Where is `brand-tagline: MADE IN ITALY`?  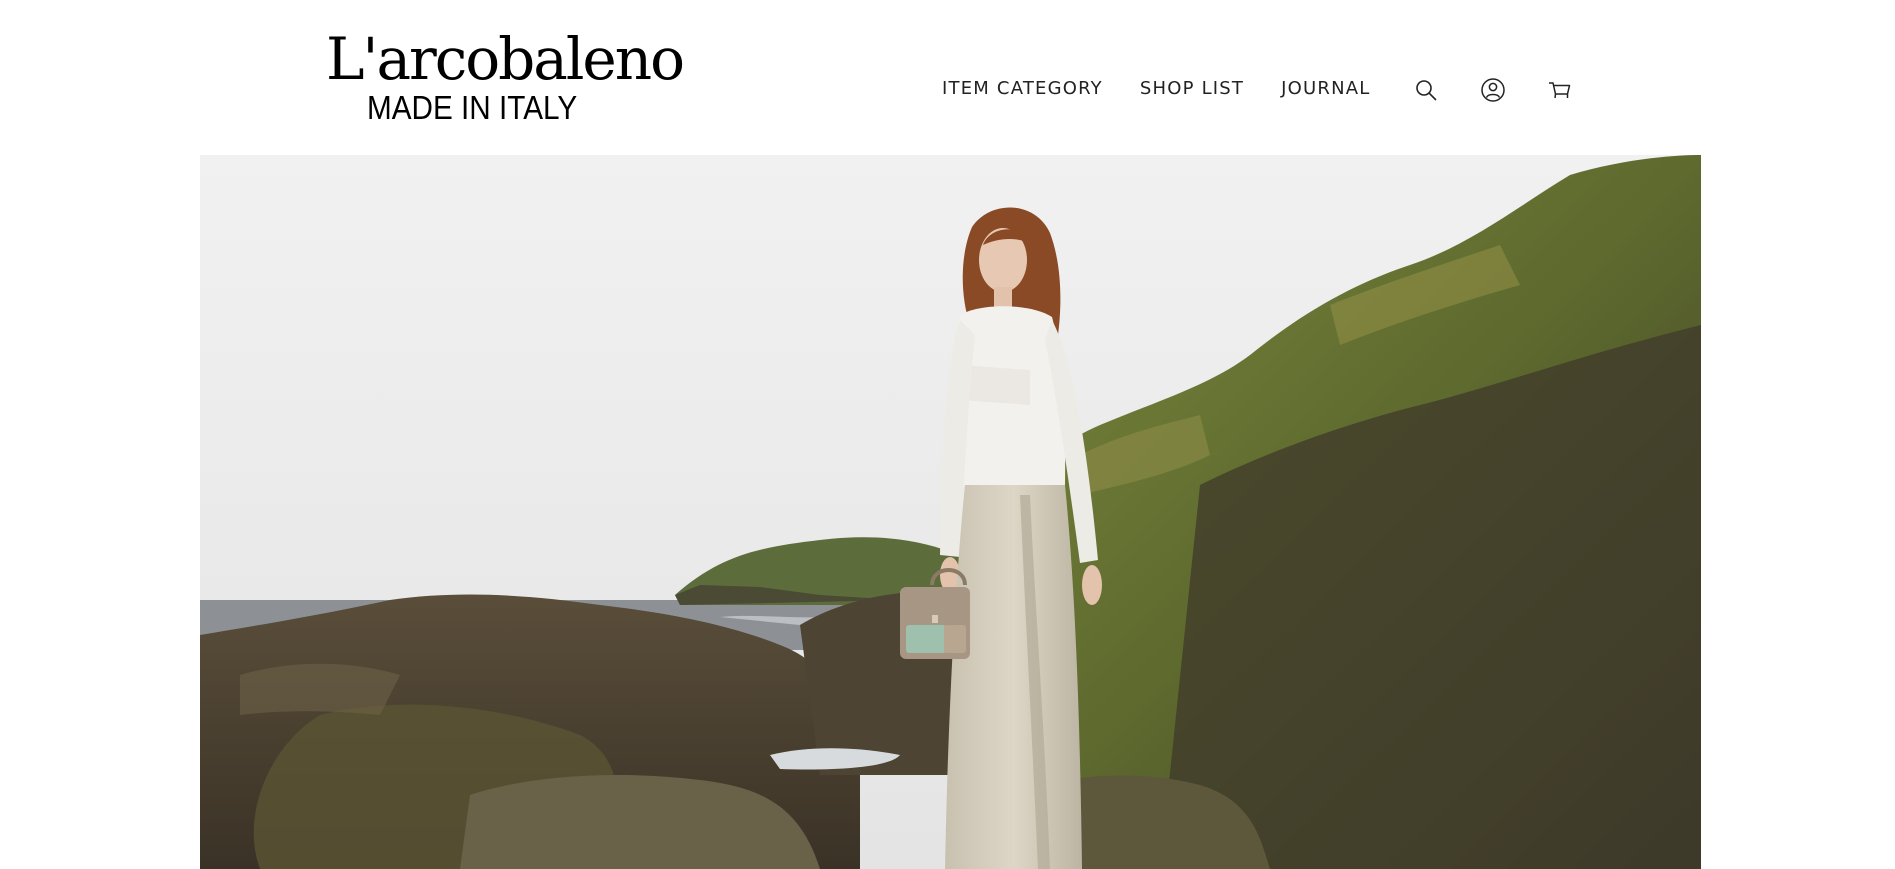 brand-tagline: MADE IN ITALY is located at coordinates (472, 107).